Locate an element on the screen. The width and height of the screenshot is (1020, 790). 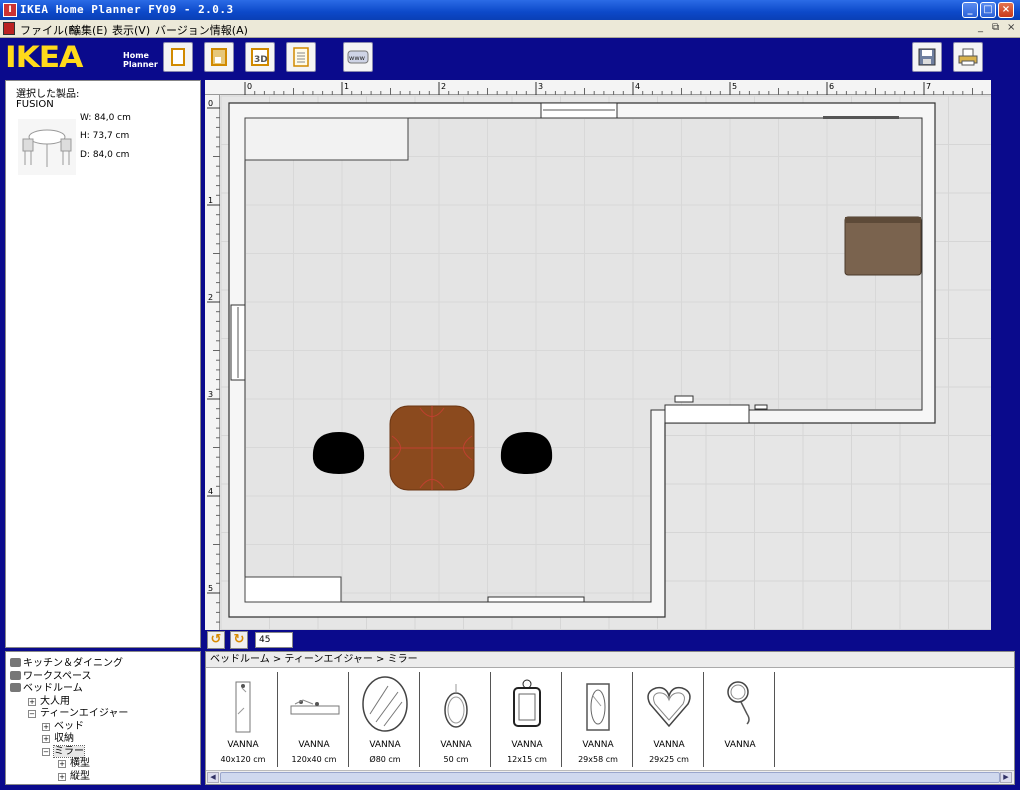
scroll-right-icon: ▶ is located at coordinates (1006, 777).